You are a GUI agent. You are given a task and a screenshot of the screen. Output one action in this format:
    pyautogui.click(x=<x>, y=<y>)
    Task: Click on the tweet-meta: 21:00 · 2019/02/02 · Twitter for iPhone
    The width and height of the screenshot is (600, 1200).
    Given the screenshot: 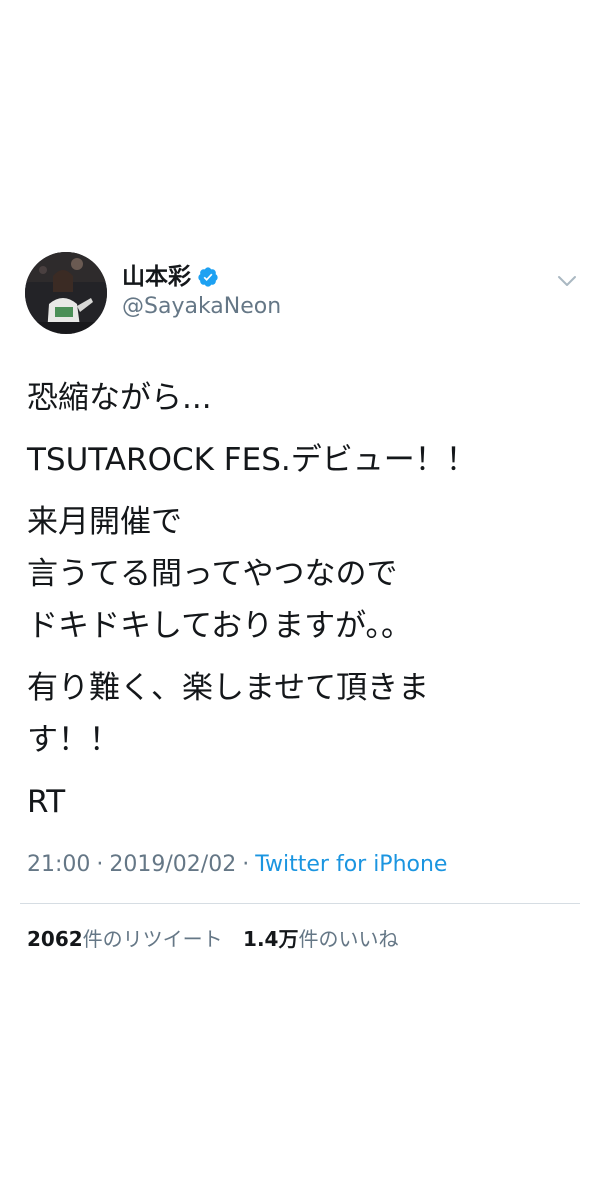 What is the action you would take?
    pyautogui.click(x=237, y=865)
    